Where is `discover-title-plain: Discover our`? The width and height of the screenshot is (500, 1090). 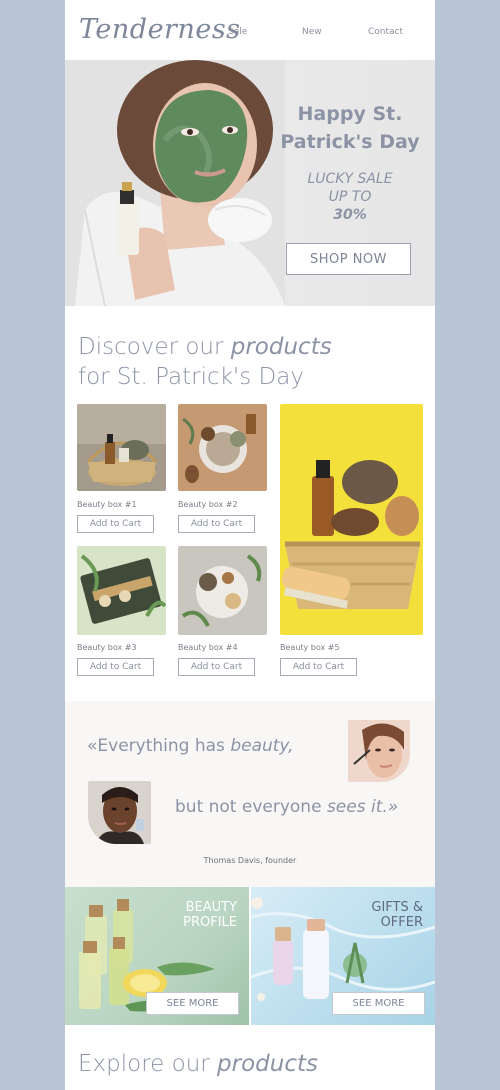
discover-title-plain: Discover our is located at coordinates (151, 347).